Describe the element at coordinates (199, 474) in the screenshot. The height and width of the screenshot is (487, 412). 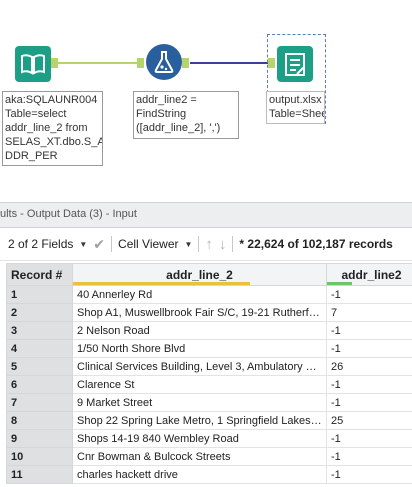
I see `addr-line-2-cell: charles hackett drive` at that location.